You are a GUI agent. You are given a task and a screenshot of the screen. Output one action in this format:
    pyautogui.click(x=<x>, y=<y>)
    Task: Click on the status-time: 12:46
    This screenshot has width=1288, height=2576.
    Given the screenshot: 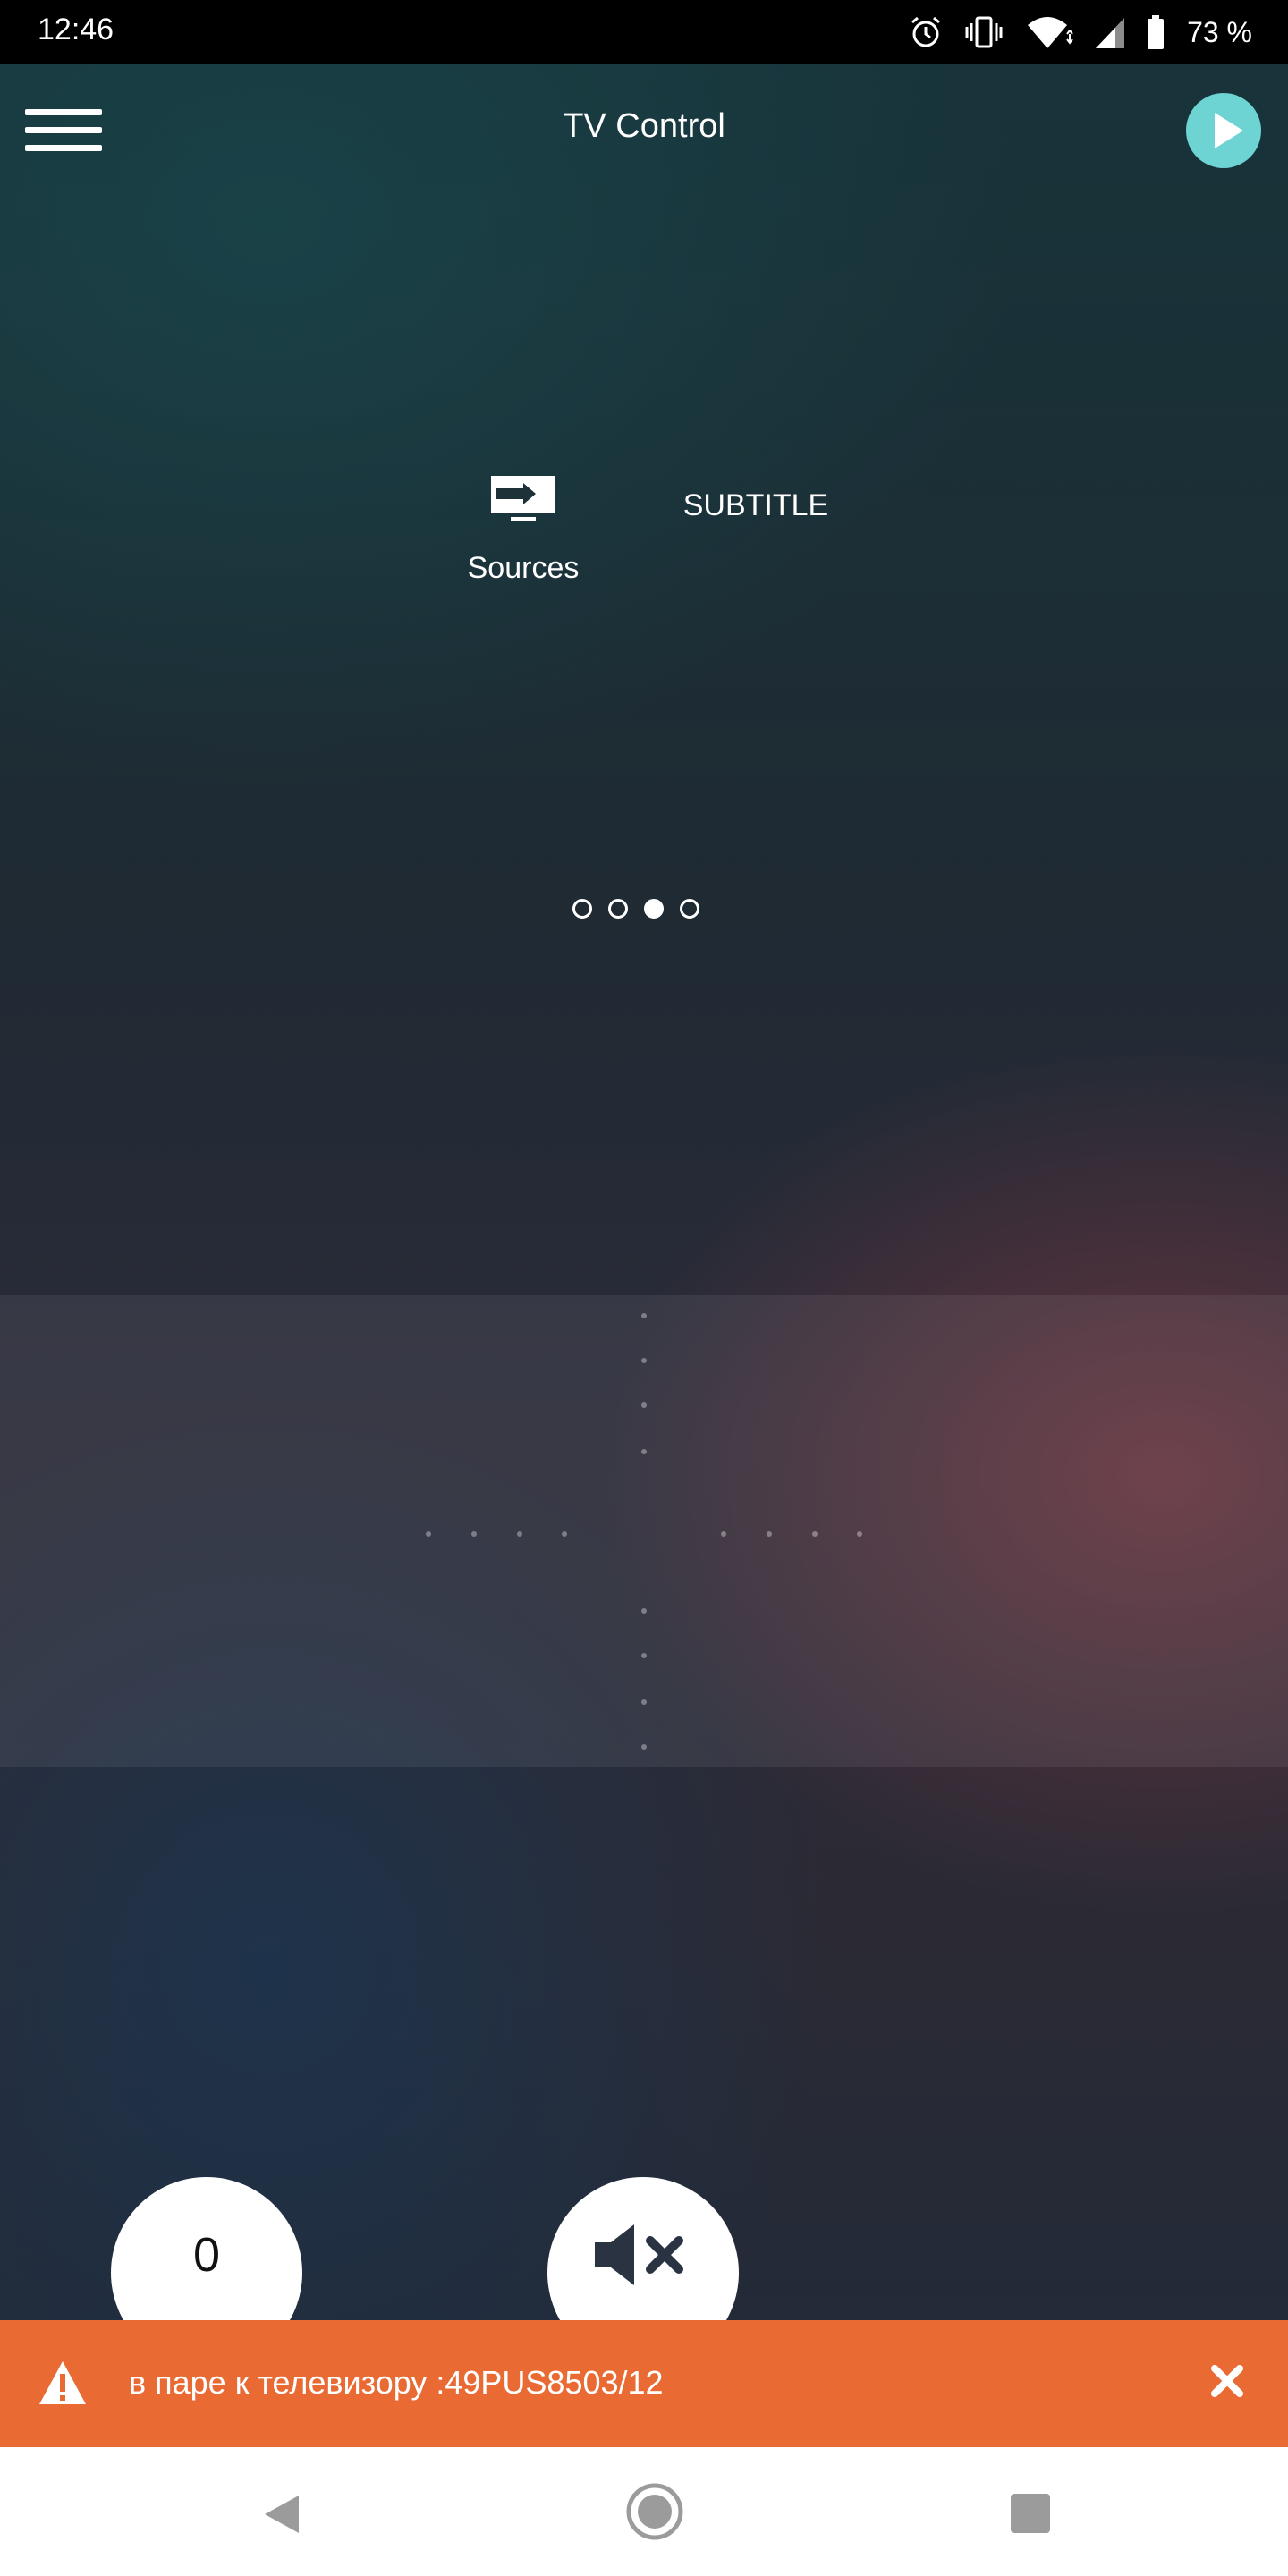 What is the action you would take?
    pyautogui.click(x=76, y=30)
    